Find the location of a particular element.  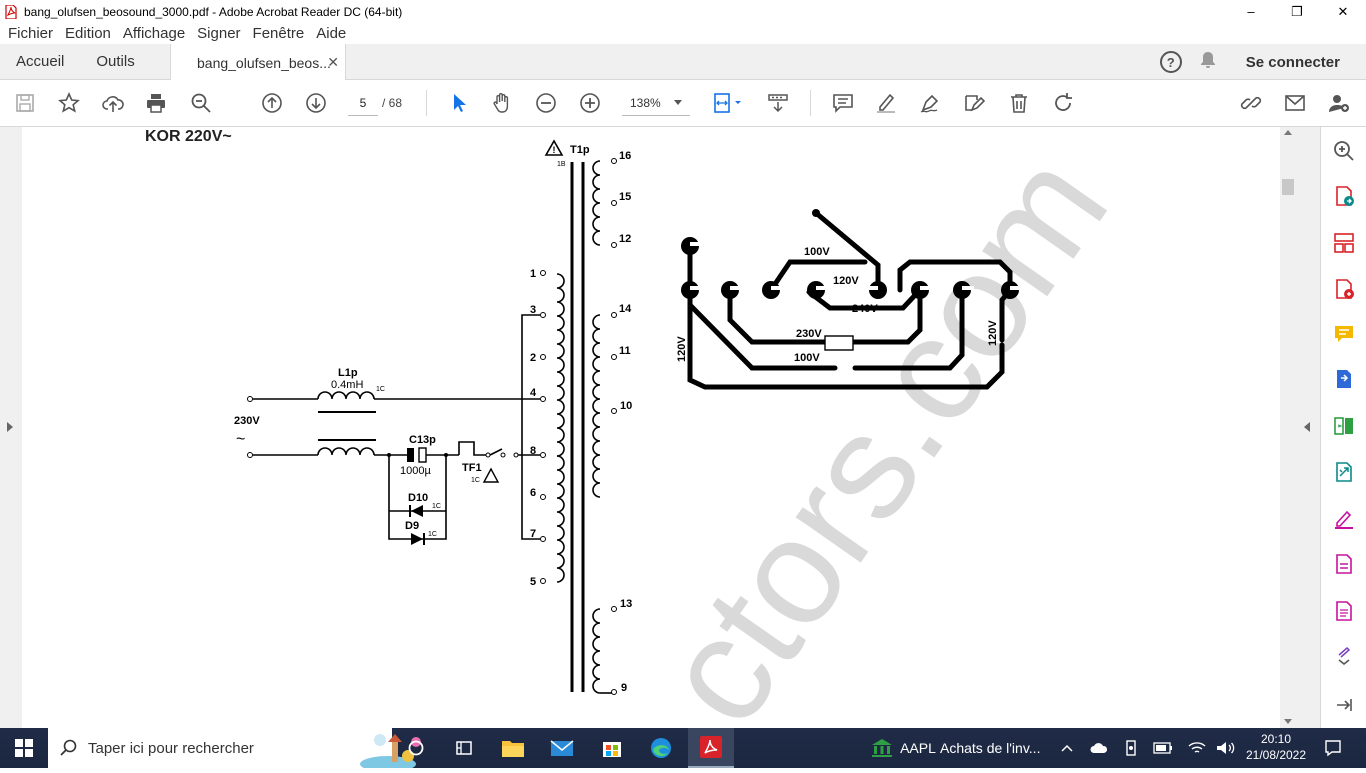

edit-pdf-icon is located at coordinates (1344, 564).